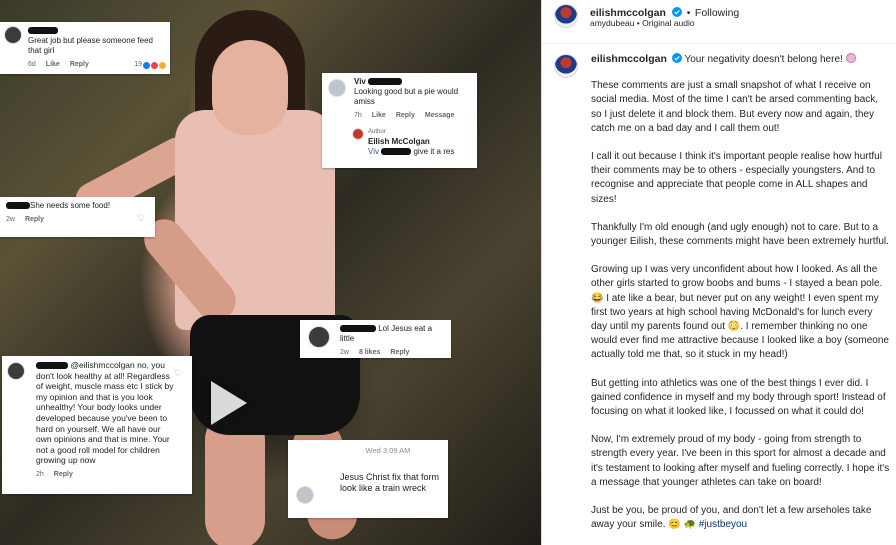 This screenshot has height=545, width=896. I want to click on audio-link: Original audio, so click(668, 23).